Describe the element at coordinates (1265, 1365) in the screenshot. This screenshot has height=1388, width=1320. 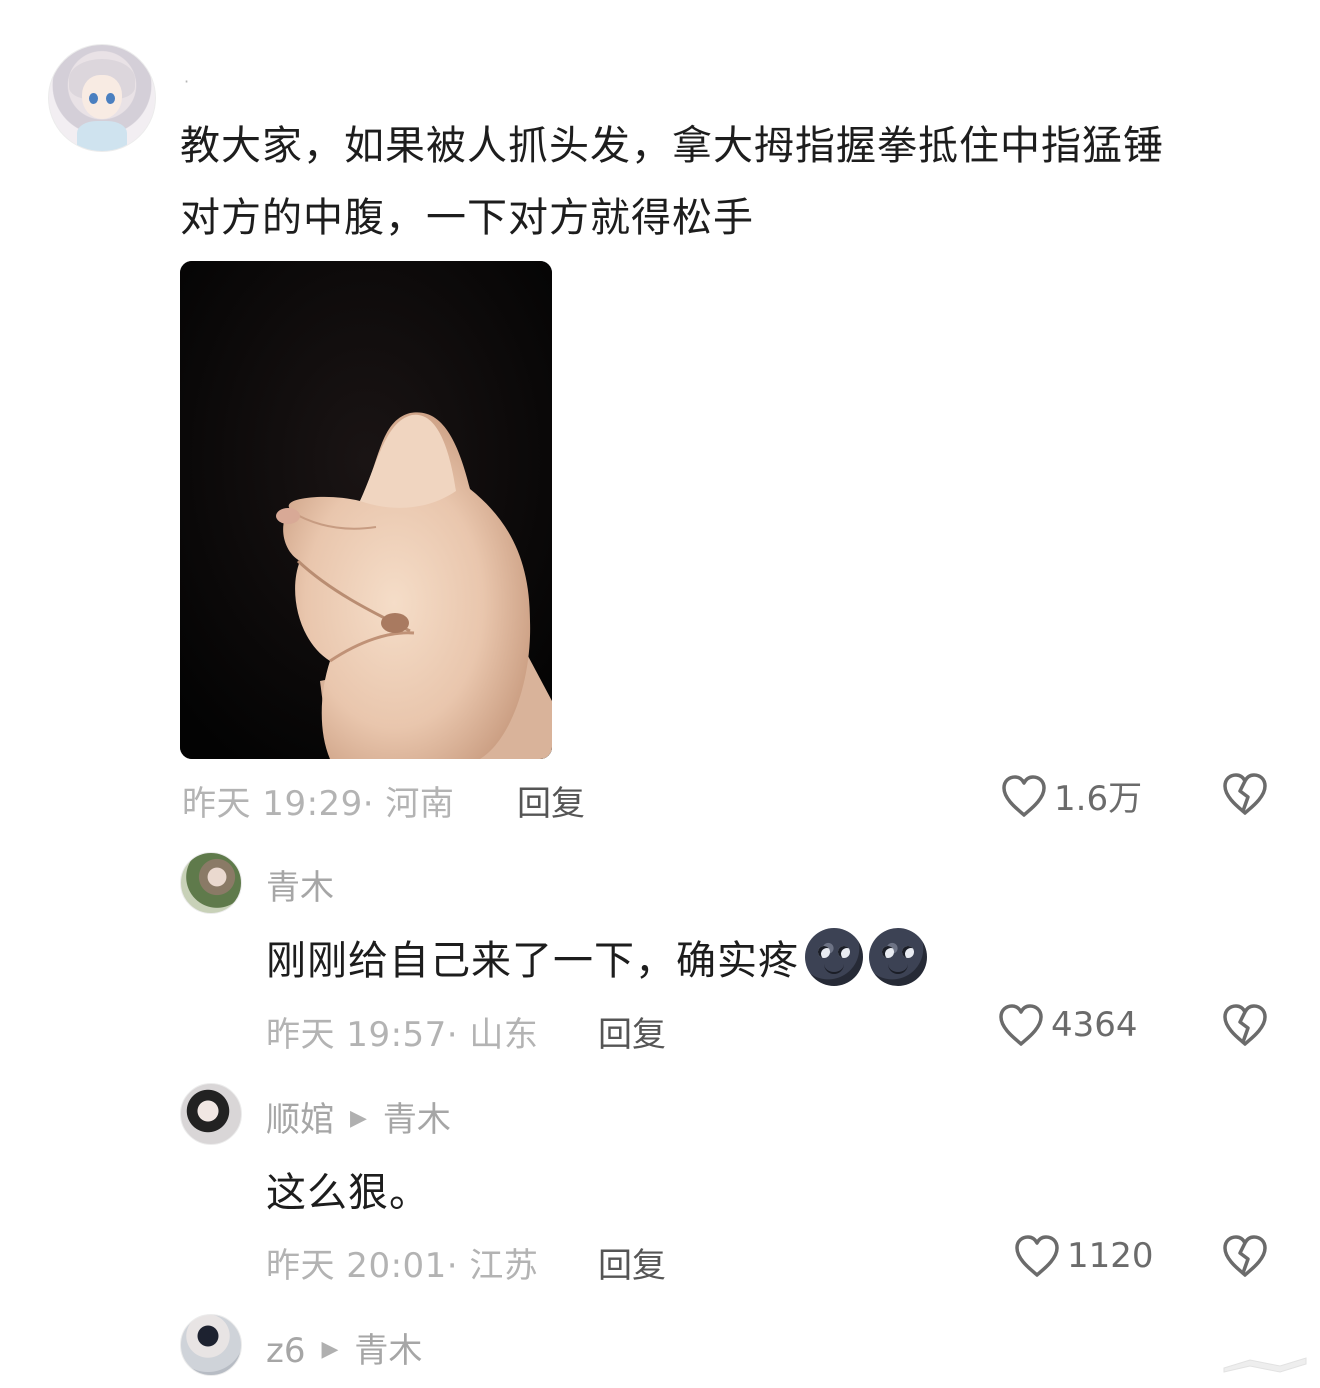
I see `watermark-logo` at that location.